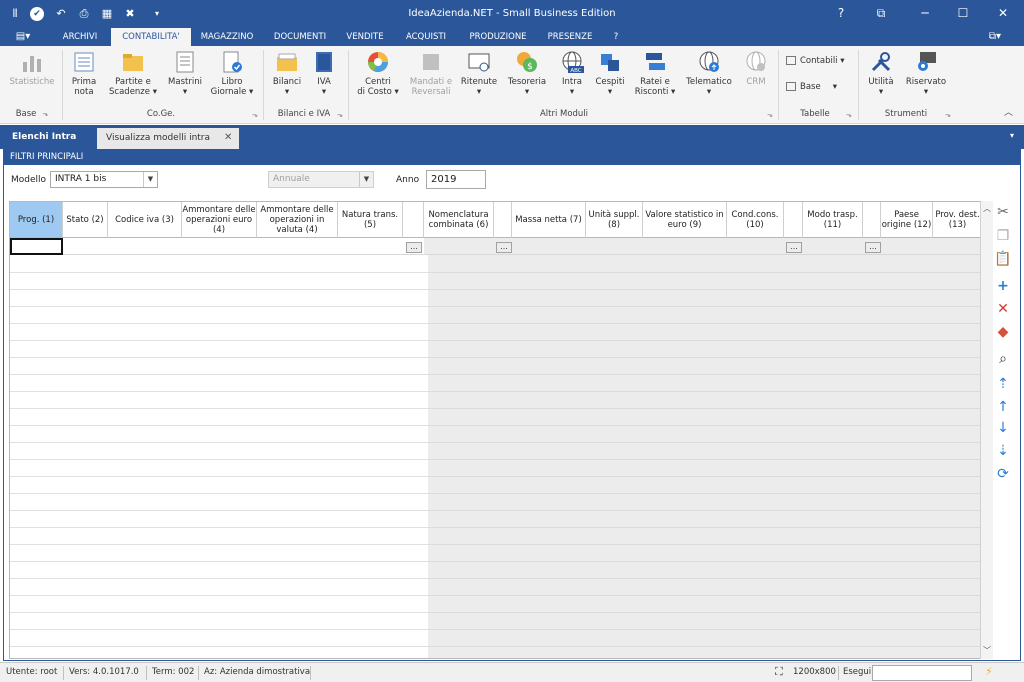  Describe the element at coordinates (655, 73) in the screenshot. I see `ratei-risconti-button: Ratei e Risconti ▾` at that location.